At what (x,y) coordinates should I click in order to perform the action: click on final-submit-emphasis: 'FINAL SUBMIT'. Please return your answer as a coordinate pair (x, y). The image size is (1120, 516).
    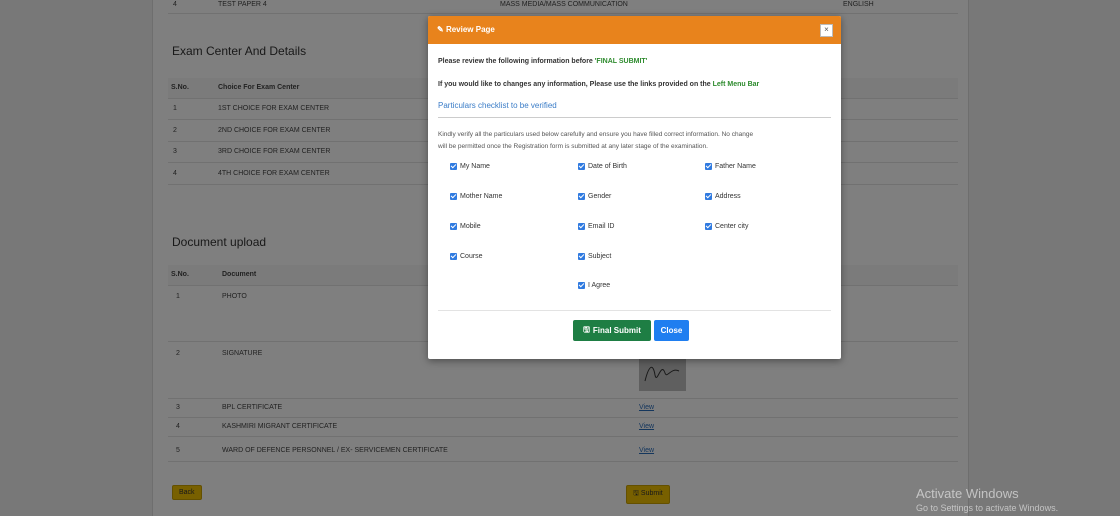
    Looking at the image, I should click on (621, 61).